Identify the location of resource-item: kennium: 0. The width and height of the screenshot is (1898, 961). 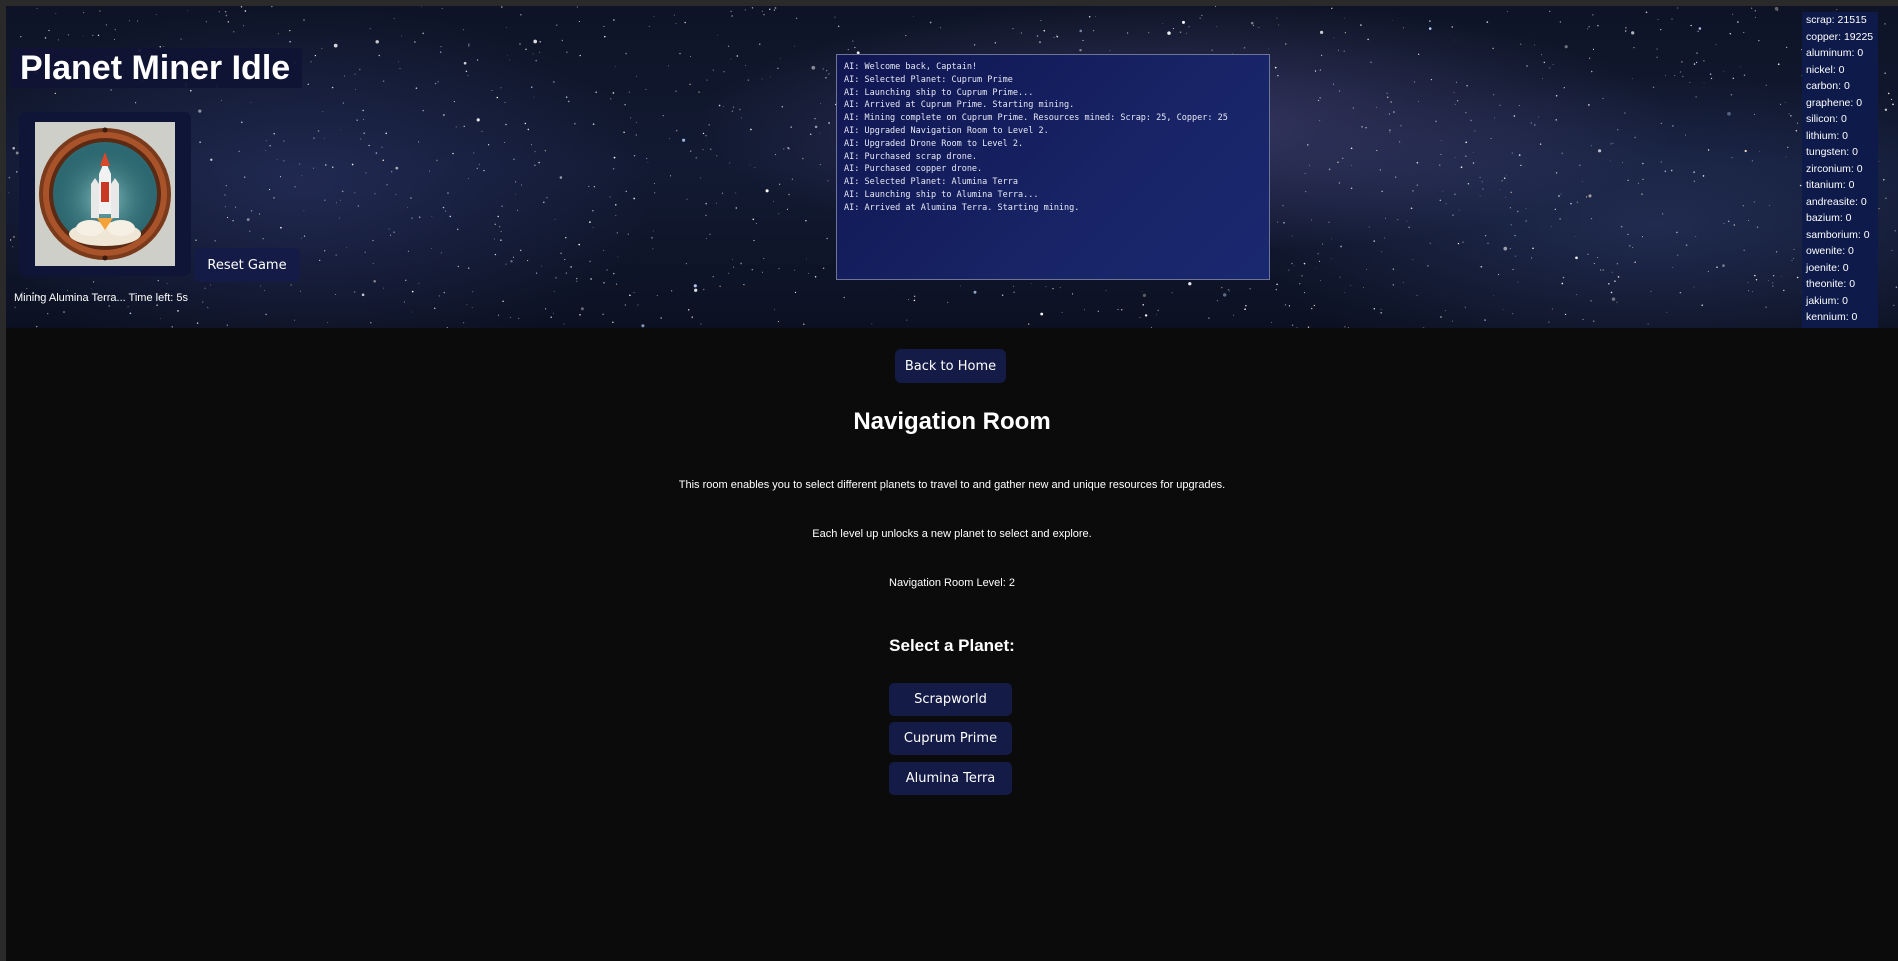
(1832, 317).